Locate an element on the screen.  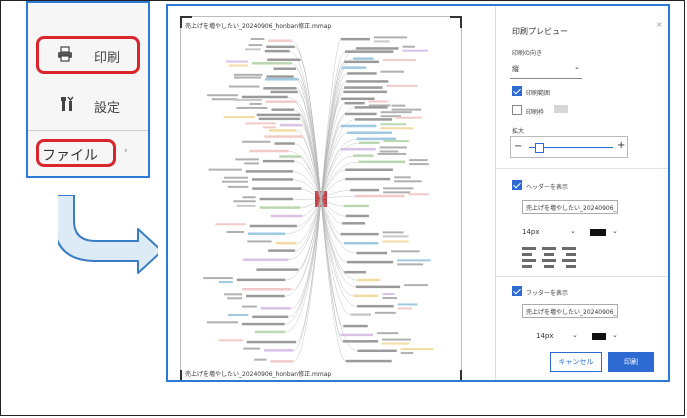
curved-arrow-icon is located at coordinates (108, 234).